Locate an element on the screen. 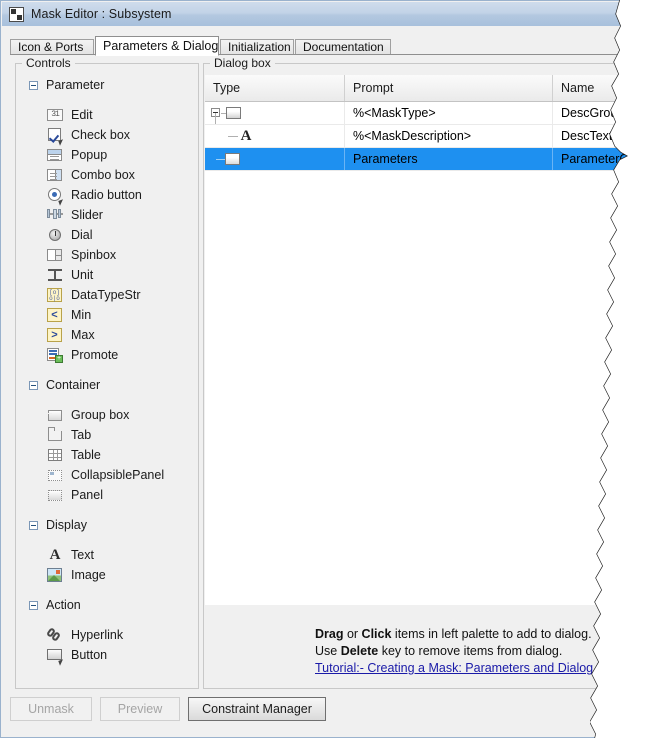 Image resolution: width=654 pixels, height=738 pixels. palette-item-hyperlink: Hyperlink is located at coordinates (107, 635).